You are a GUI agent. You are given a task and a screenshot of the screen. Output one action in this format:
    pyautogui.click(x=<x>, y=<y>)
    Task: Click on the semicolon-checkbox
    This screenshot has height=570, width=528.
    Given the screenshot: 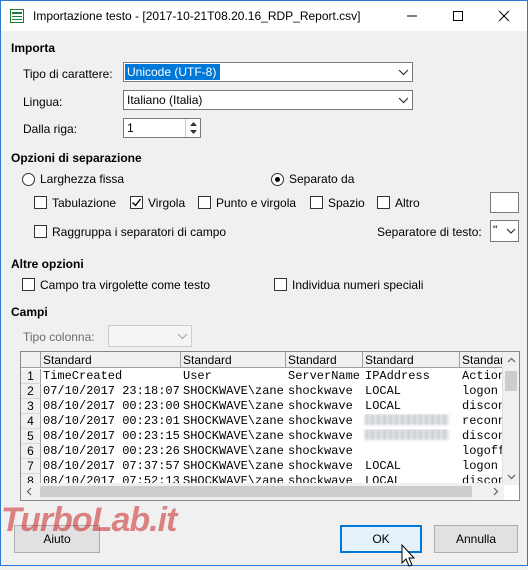 What is the action you would take?
    pyautogui.click(x=204, y=202)
    